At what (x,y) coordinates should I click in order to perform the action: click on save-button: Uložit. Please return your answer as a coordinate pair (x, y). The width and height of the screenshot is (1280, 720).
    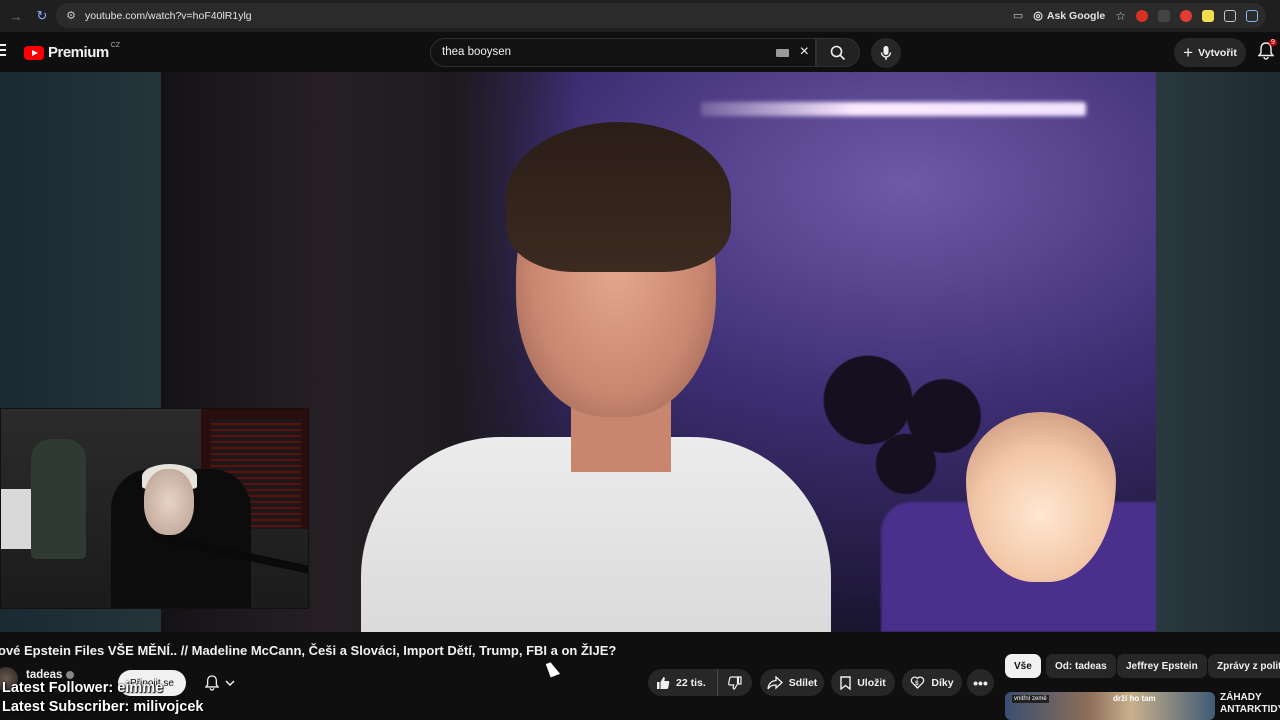
    Looking at the image, I should click on (863, 682).